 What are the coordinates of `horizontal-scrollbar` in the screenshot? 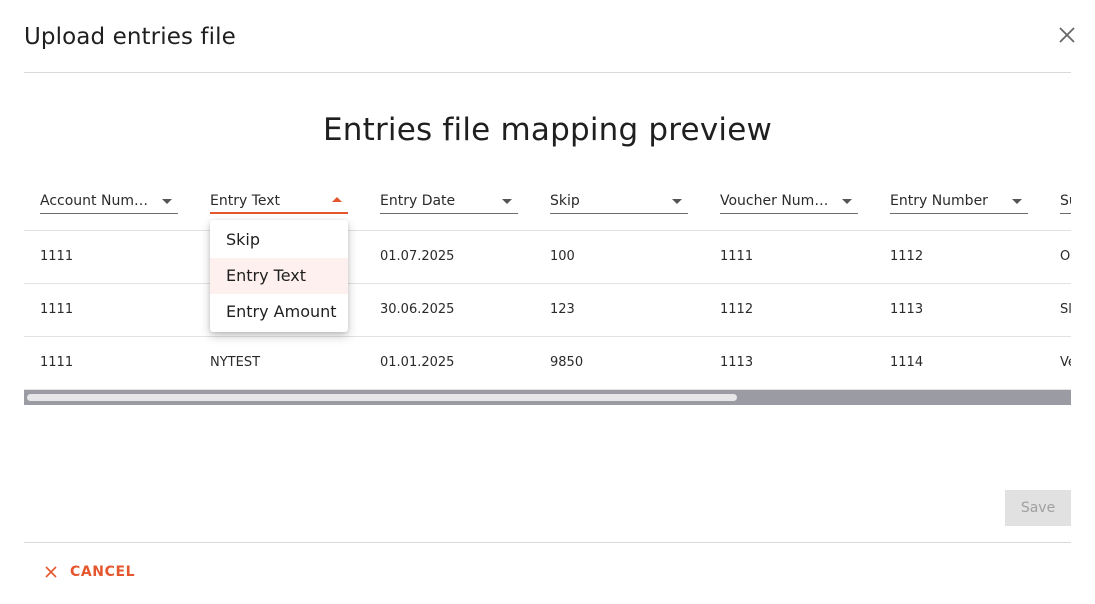 It's located at (547, 397).